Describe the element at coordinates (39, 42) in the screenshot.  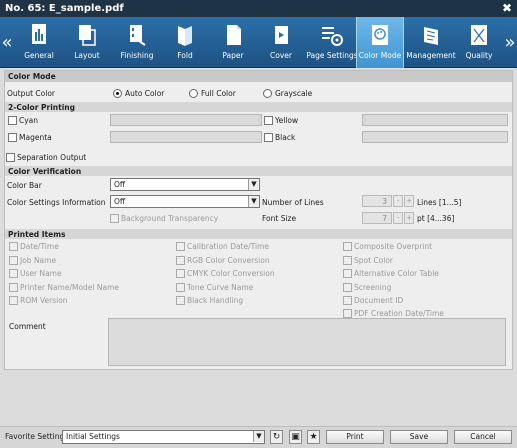
I see `tab-general: General` at that location.